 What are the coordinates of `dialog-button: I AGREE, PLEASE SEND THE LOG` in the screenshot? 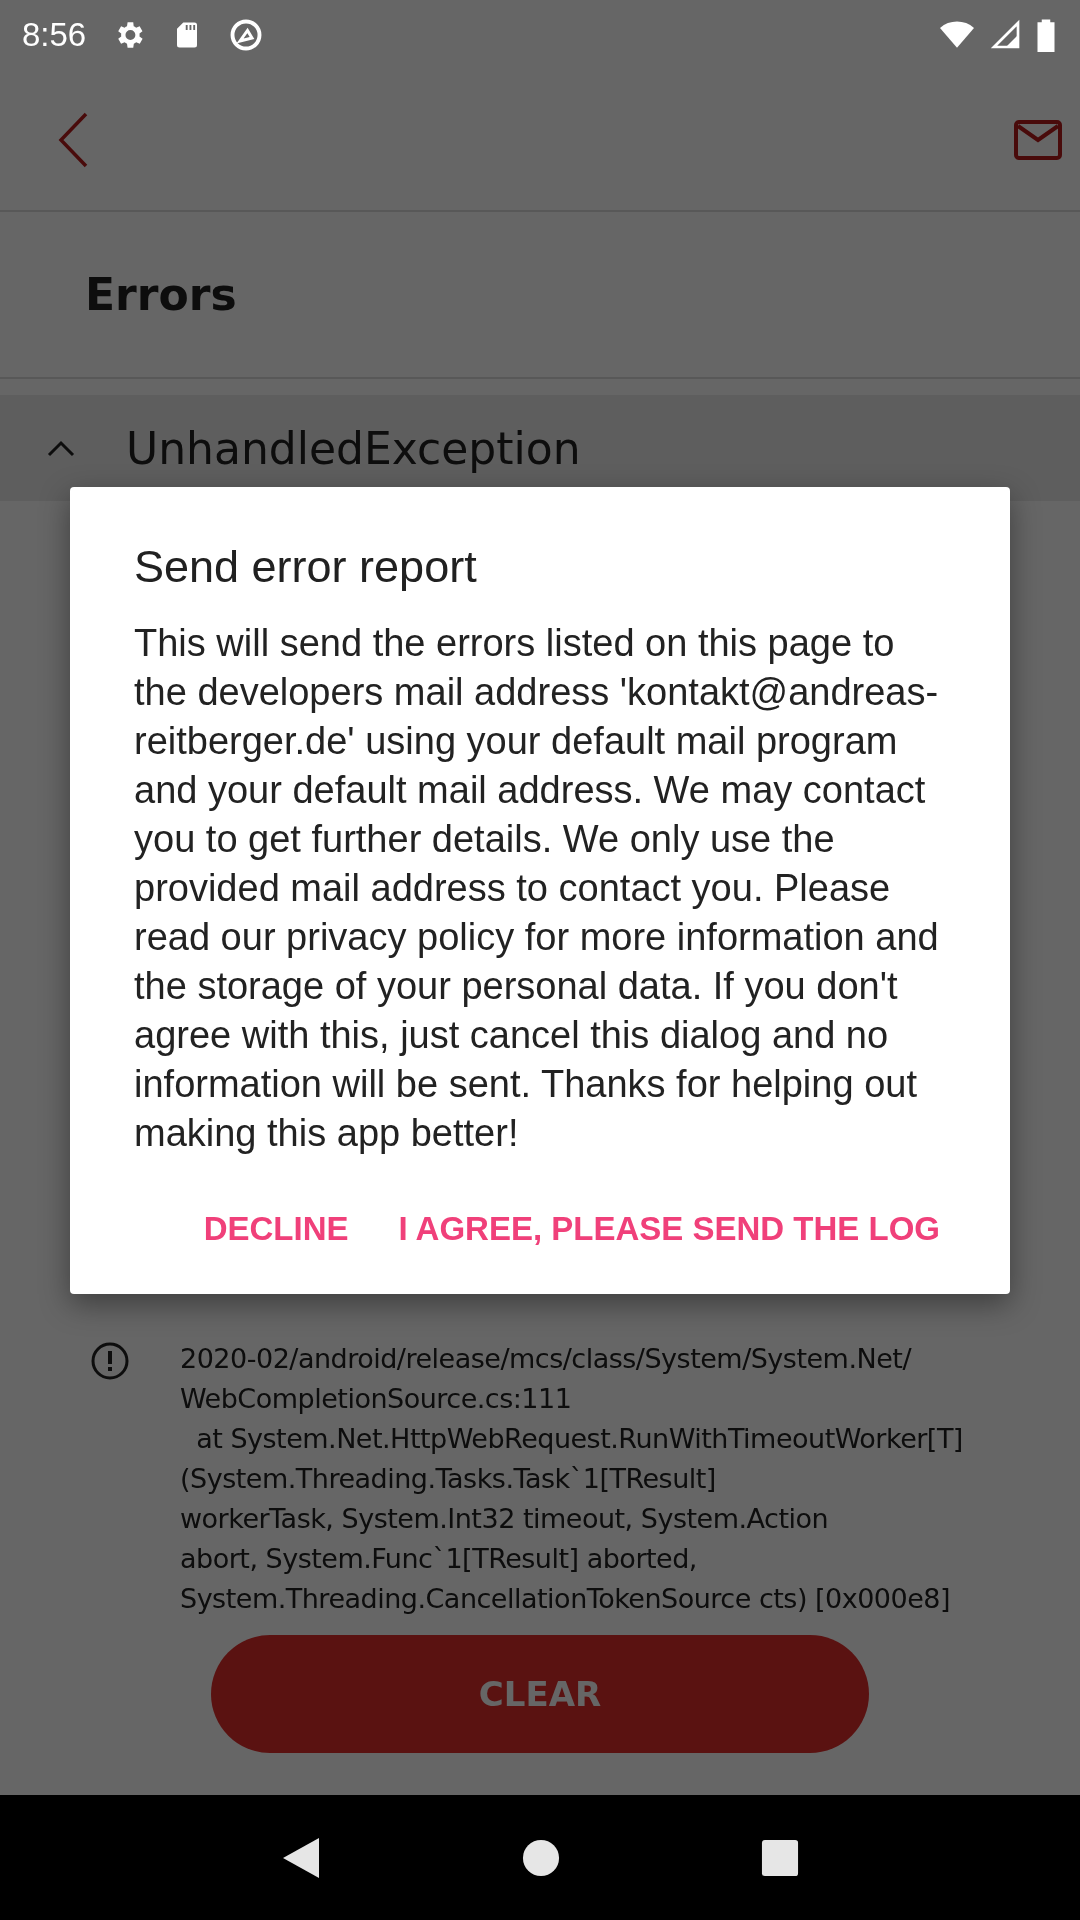 It's located at (669, 1229).